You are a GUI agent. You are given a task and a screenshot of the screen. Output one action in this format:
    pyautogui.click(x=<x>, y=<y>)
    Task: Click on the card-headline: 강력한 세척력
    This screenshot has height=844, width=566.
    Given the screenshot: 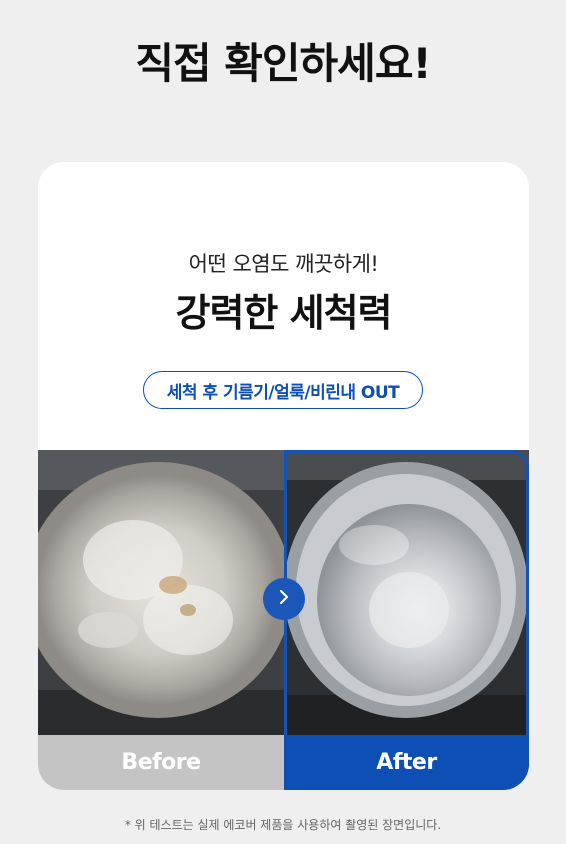 What is the action you would take?
    pyautogui.click(x=284, y=313)
    